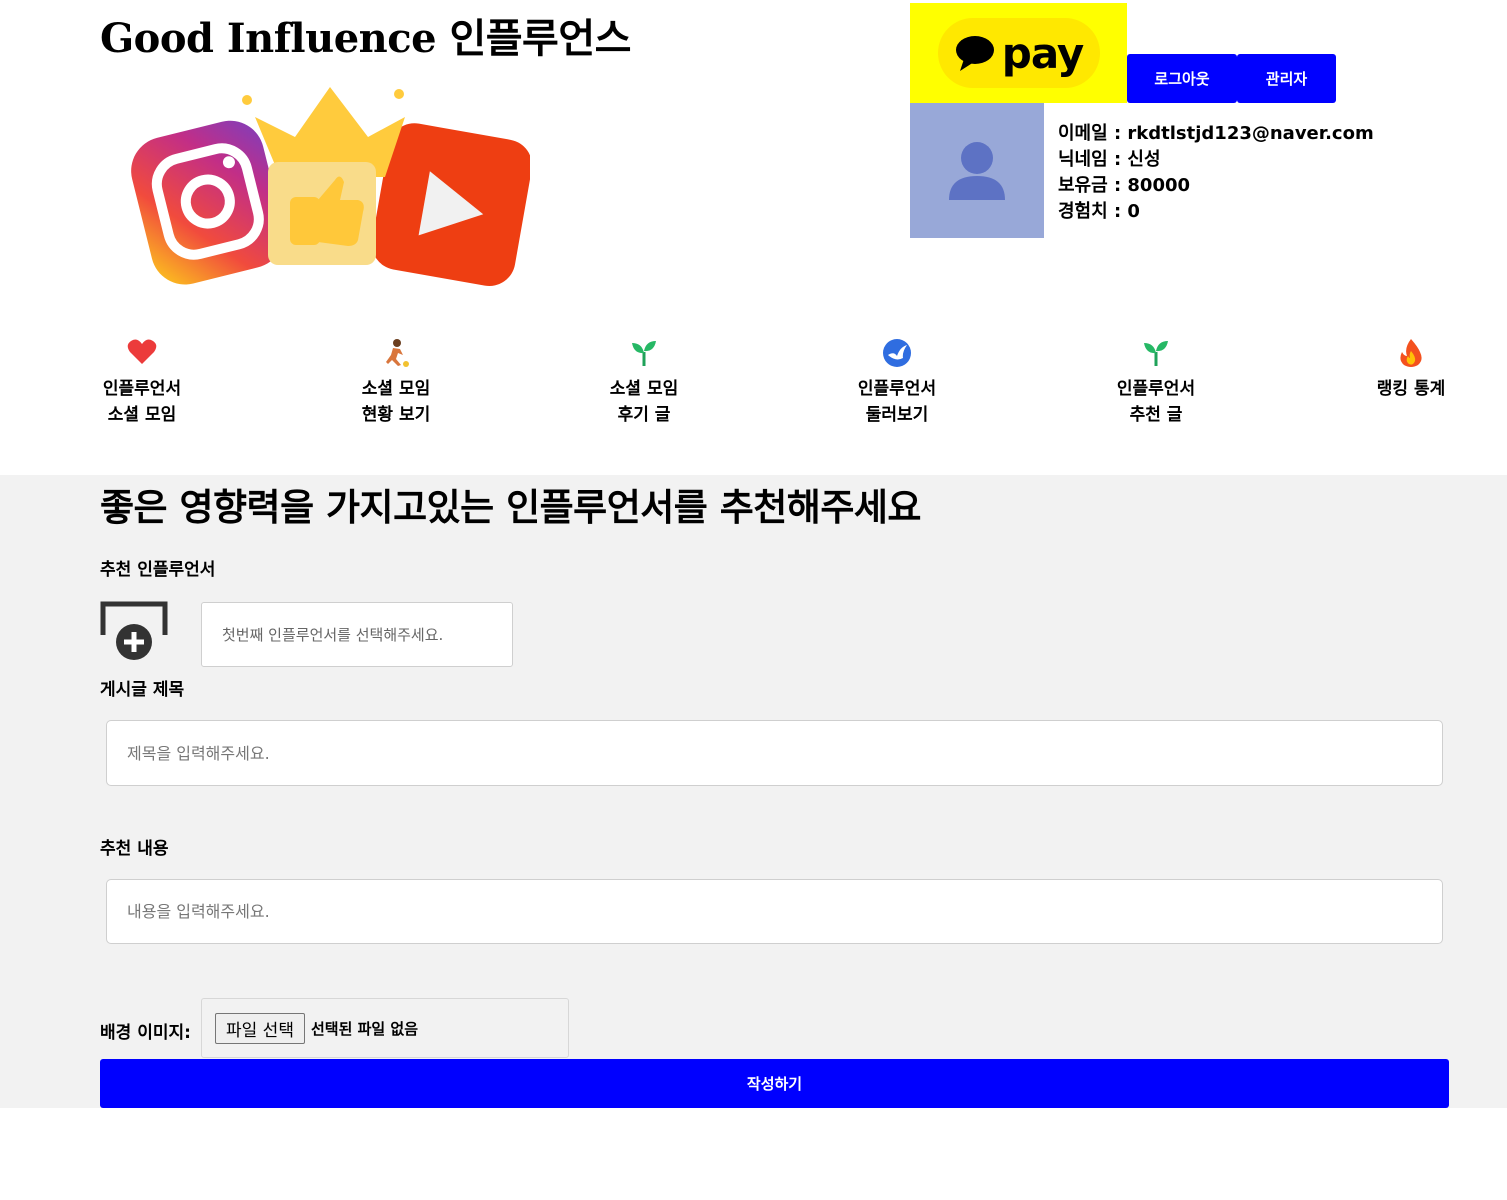 The width and height of the screenshot is (1507, 1200). What do you see at coordinates (357, 634) in the screenshot?
I see `influencer-select: 첫번째 인플루언서를 선택해주세요.` at bounding box center [357, 634].